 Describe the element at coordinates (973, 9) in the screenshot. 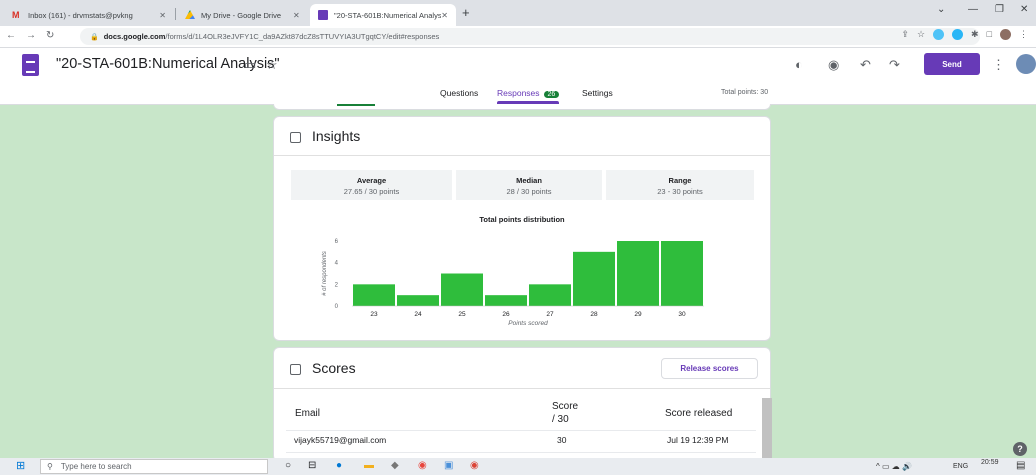

I see `minimize-icon: —` at that location.